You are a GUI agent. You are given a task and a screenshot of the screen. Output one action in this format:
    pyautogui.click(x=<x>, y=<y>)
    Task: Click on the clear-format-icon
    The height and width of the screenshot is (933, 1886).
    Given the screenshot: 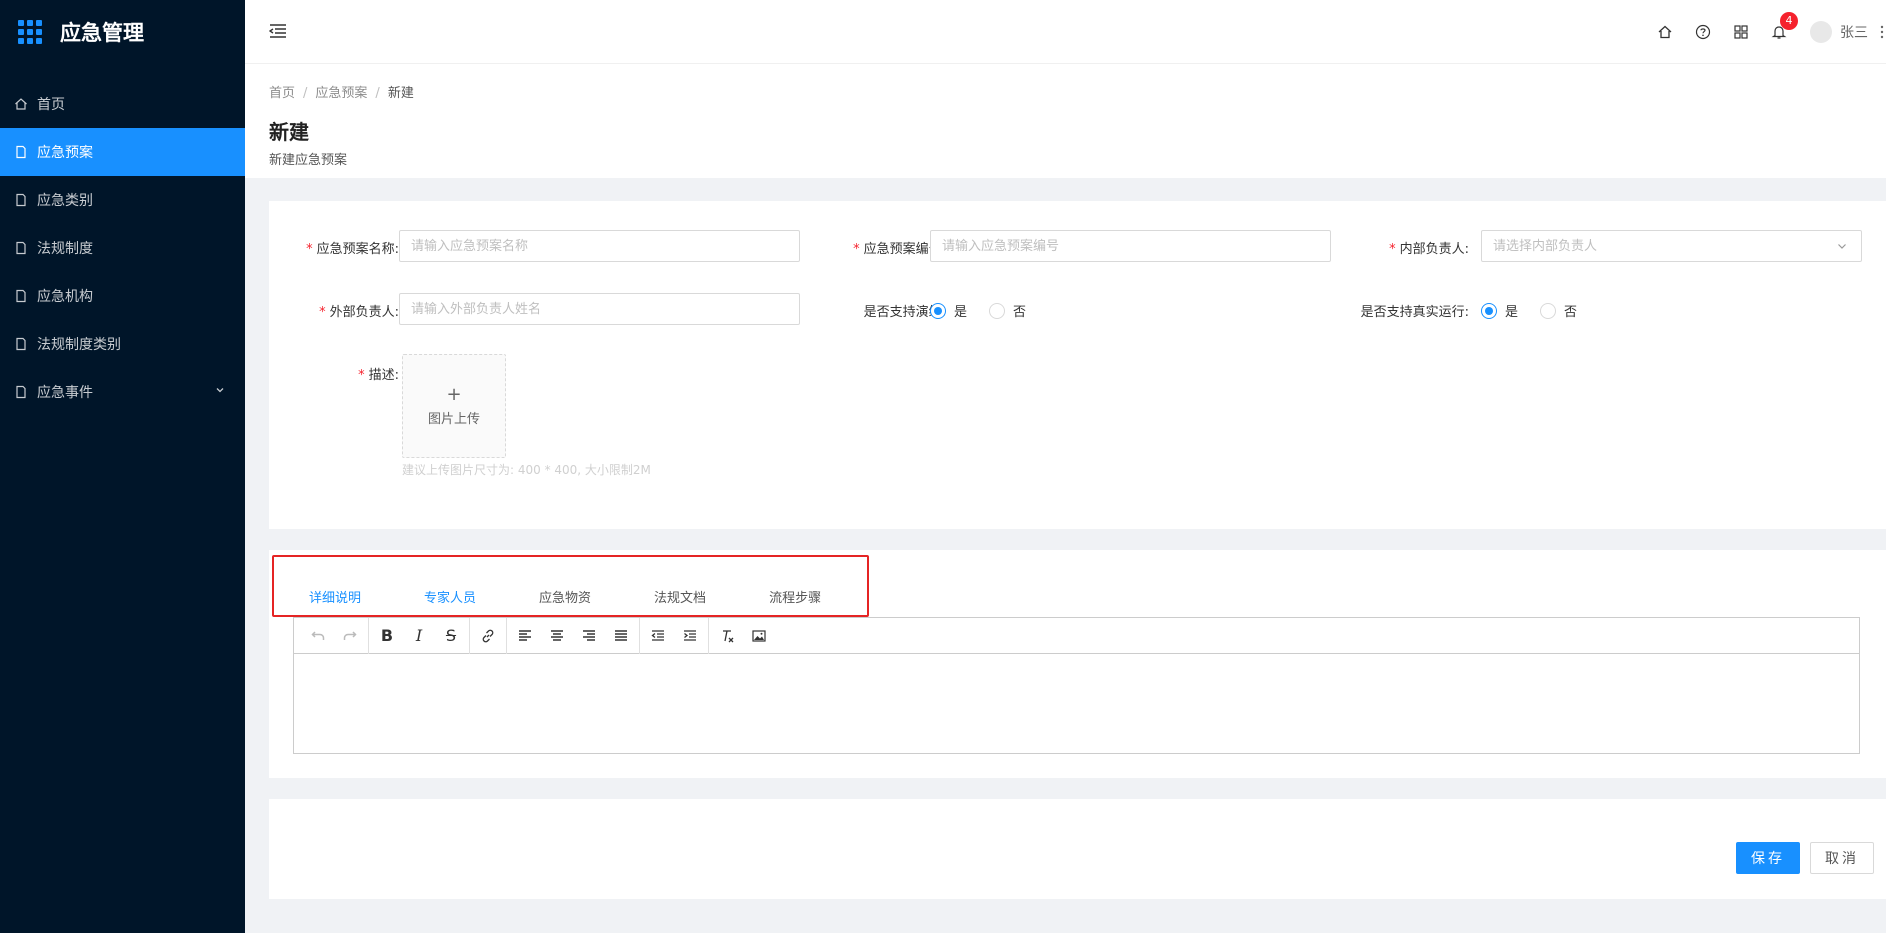 What is the action you would take?
    pyautogui.click(x=728, y=635)
    